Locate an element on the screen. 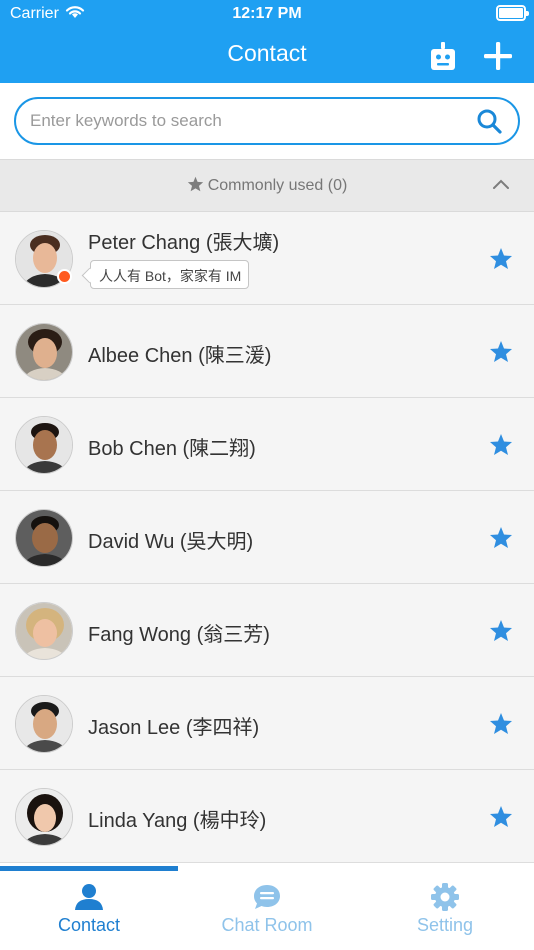 The height and width of the screenshot is (950, 534). contact-row-linda-yang: Linda Yang (楊中玲) is located at coordinates (267, 816).